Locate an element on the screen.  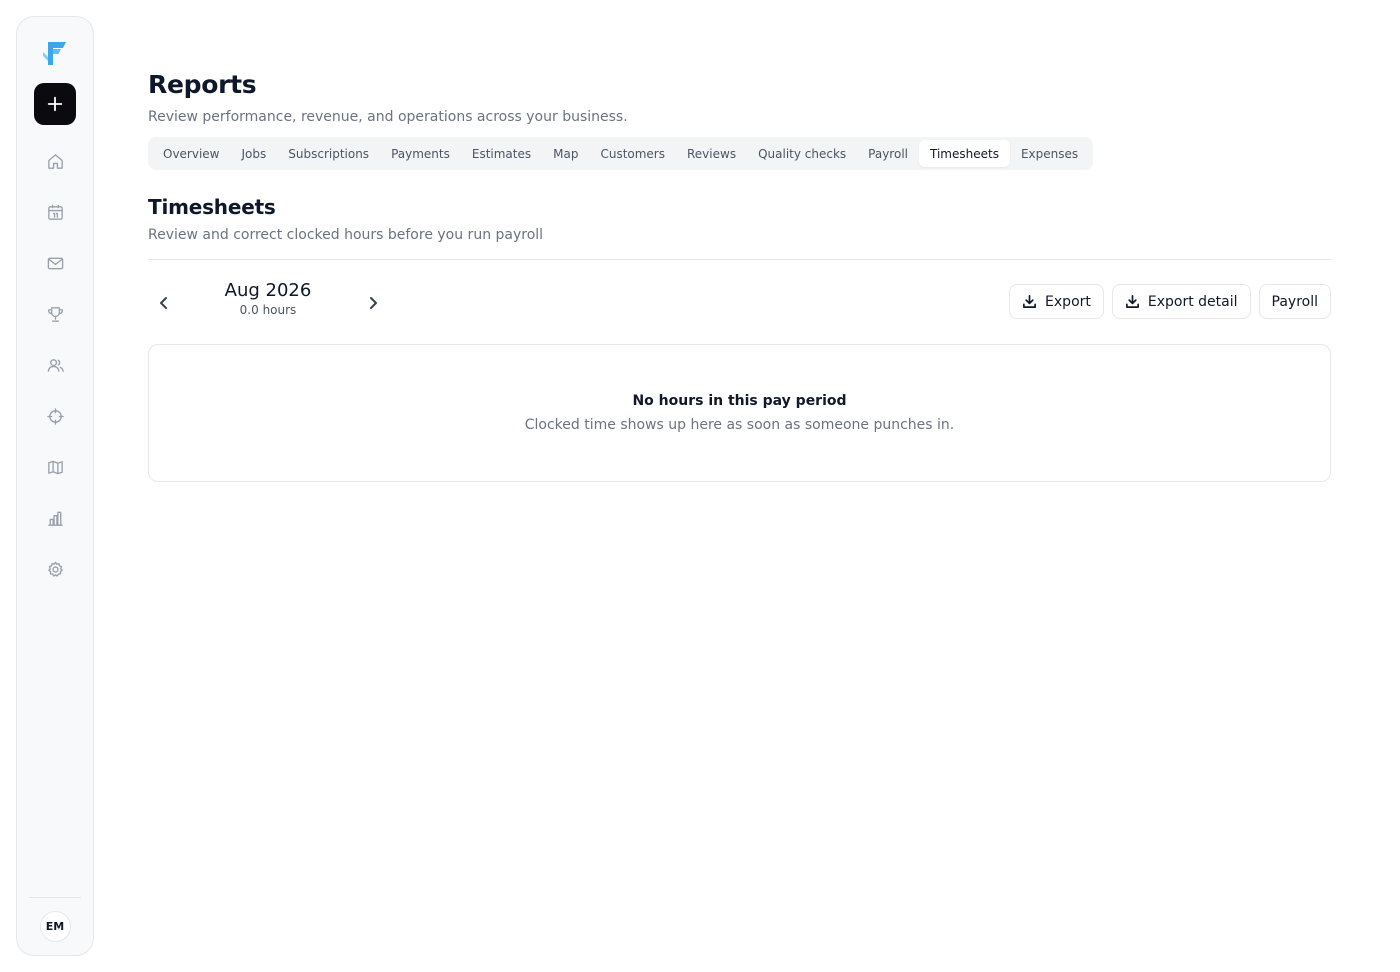
trophy-icon is located at coordinates (55, 314).